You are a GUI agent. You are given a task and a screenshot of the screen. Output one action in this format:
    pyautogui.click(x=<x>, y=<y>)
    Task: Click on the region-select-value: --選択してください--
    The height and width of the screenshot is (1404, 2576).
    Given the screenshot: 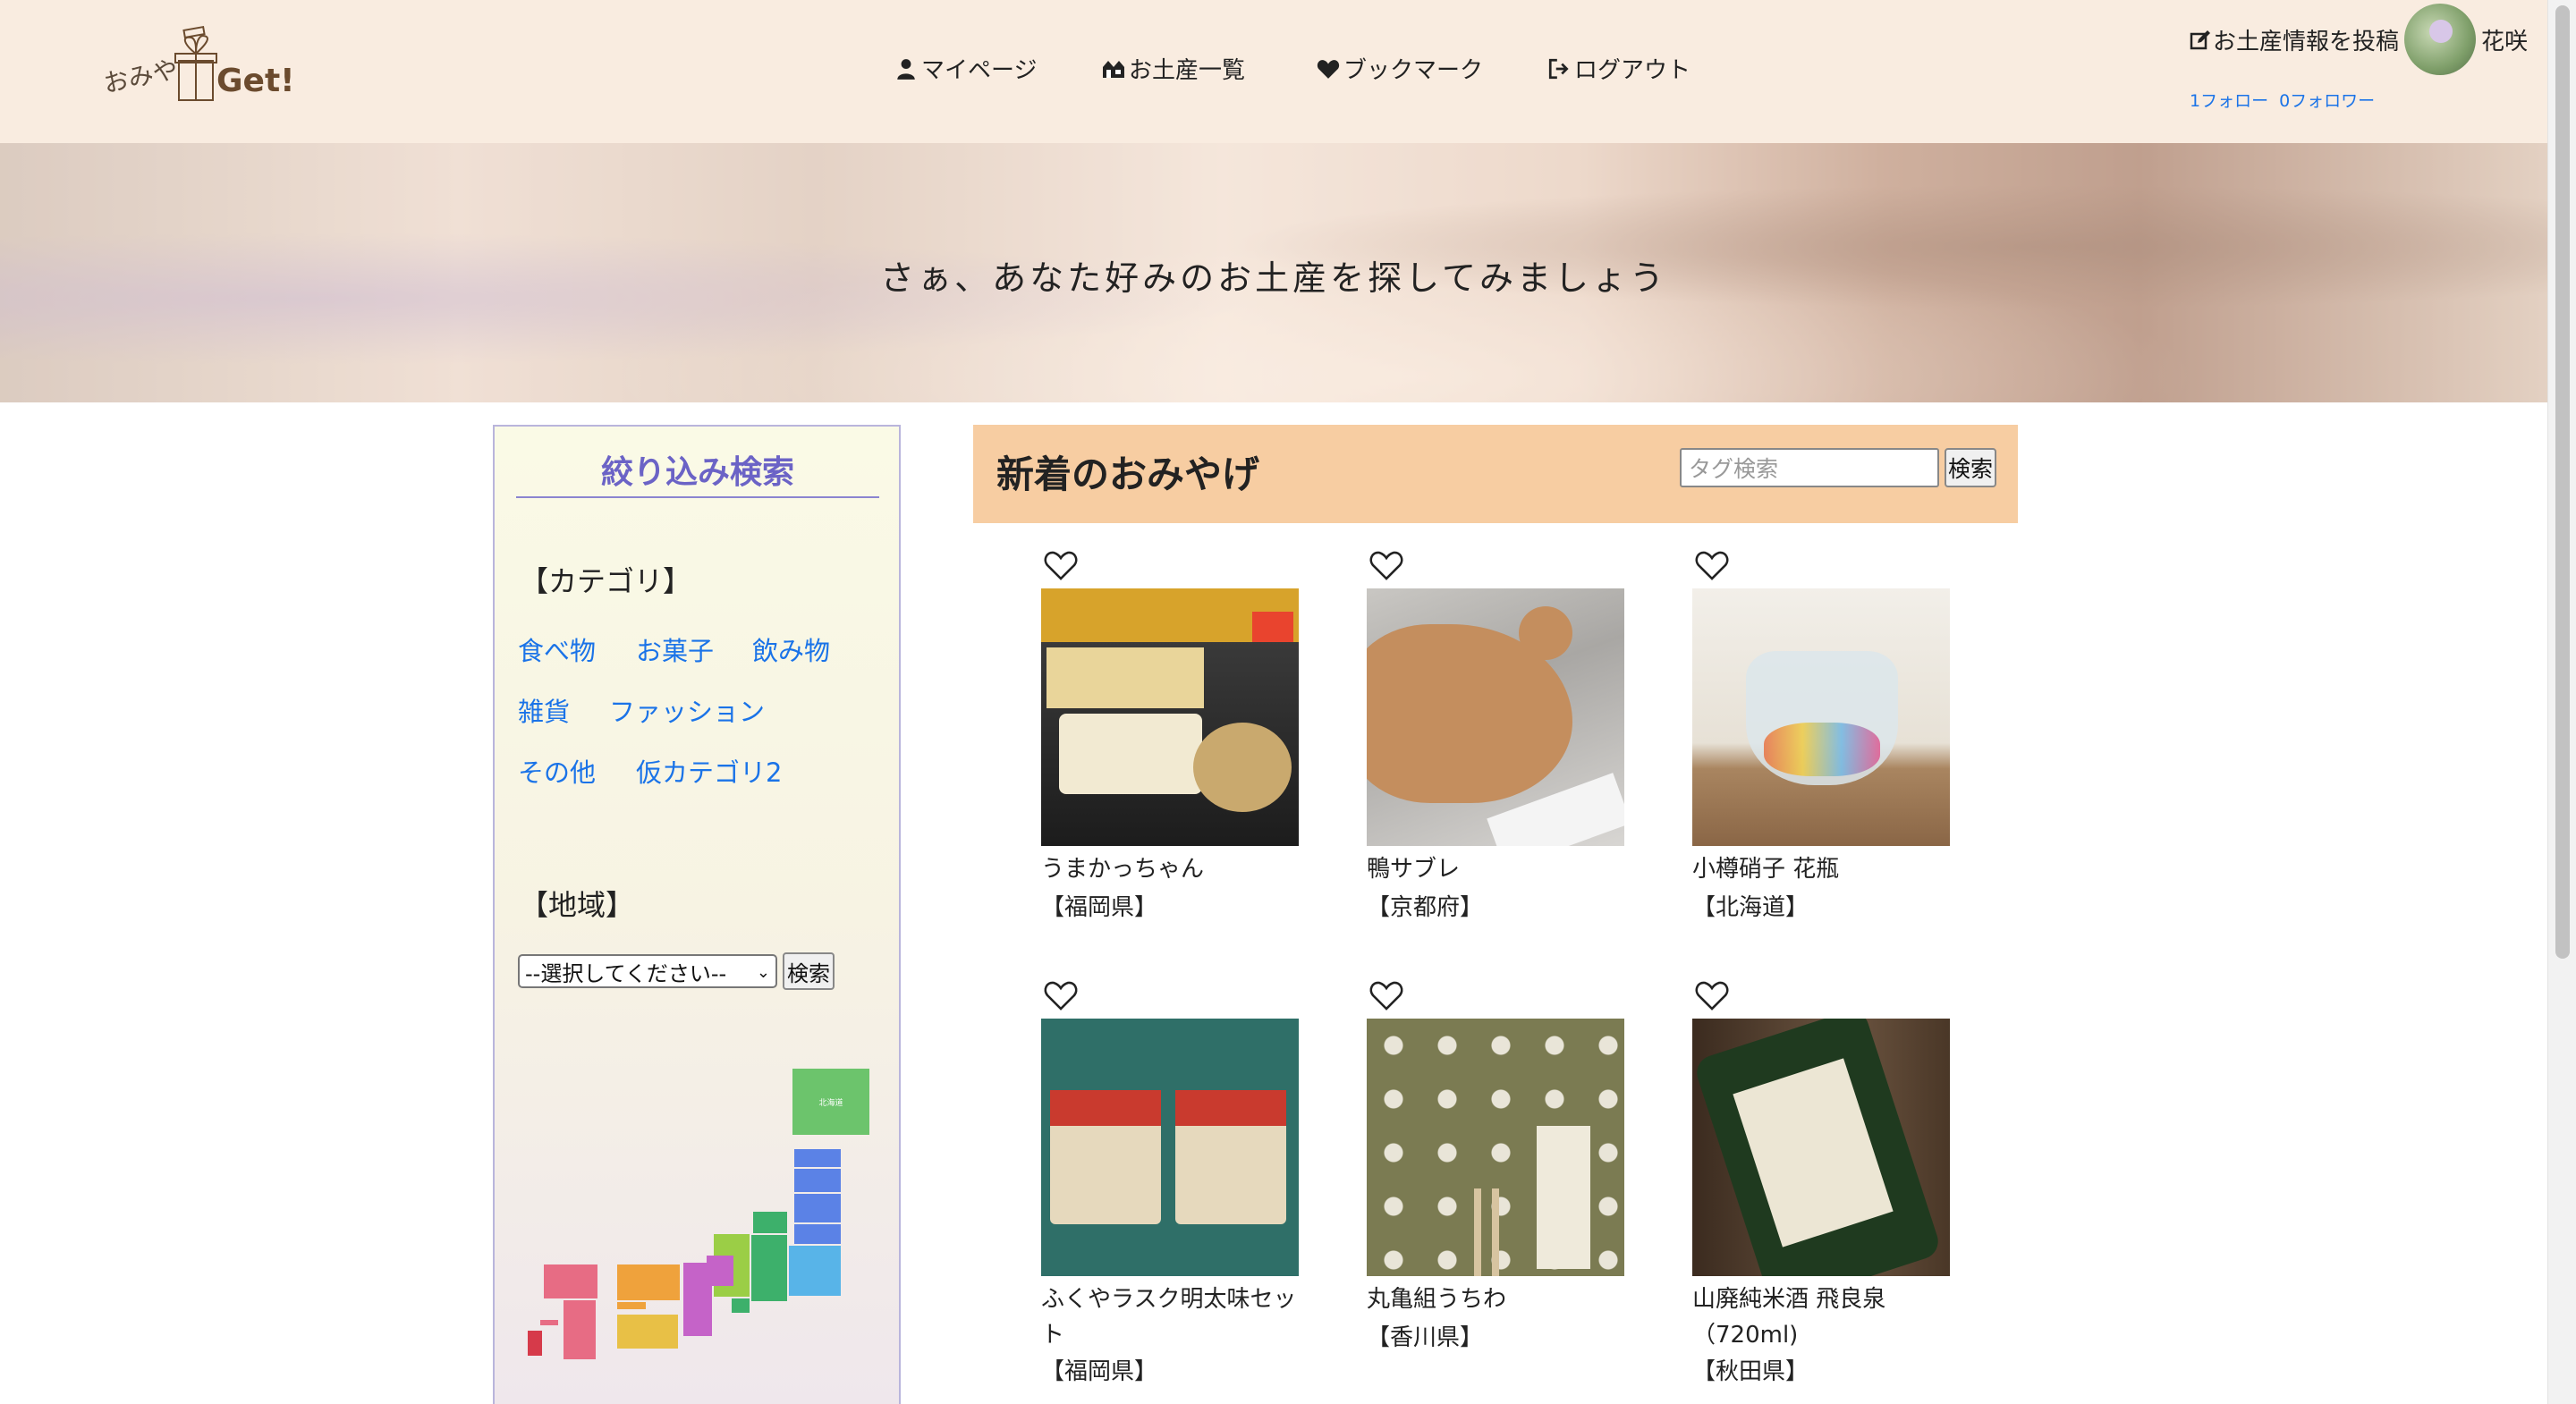 What is the action you would take?
    pyautogui.click(x=626, y=973)
    